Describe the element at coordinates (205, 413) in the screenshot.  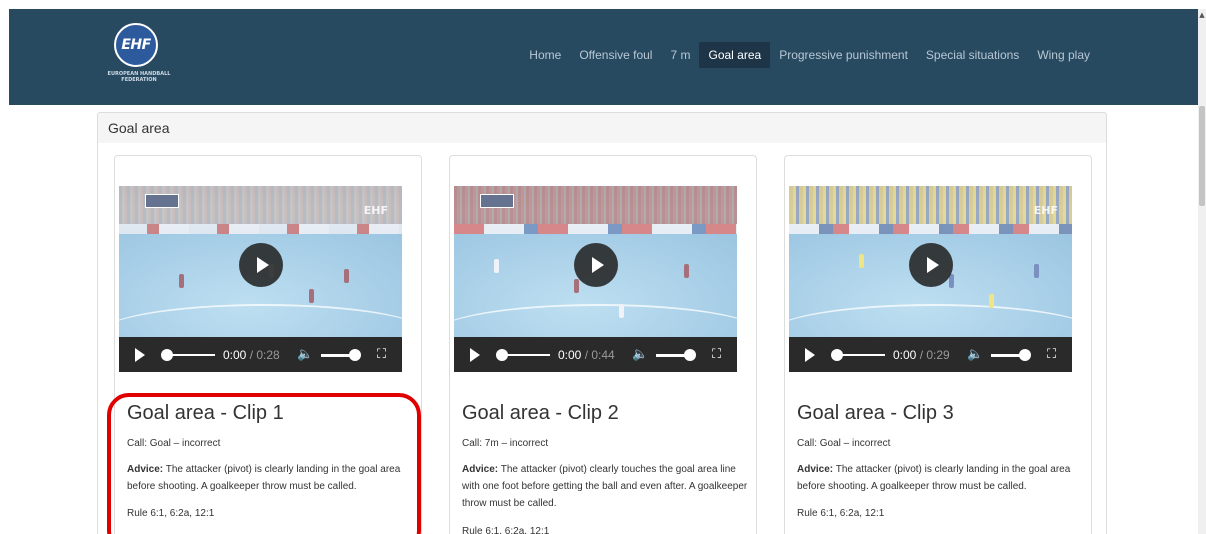
I see `clip-title: Goal area - Clip 1` at that location.